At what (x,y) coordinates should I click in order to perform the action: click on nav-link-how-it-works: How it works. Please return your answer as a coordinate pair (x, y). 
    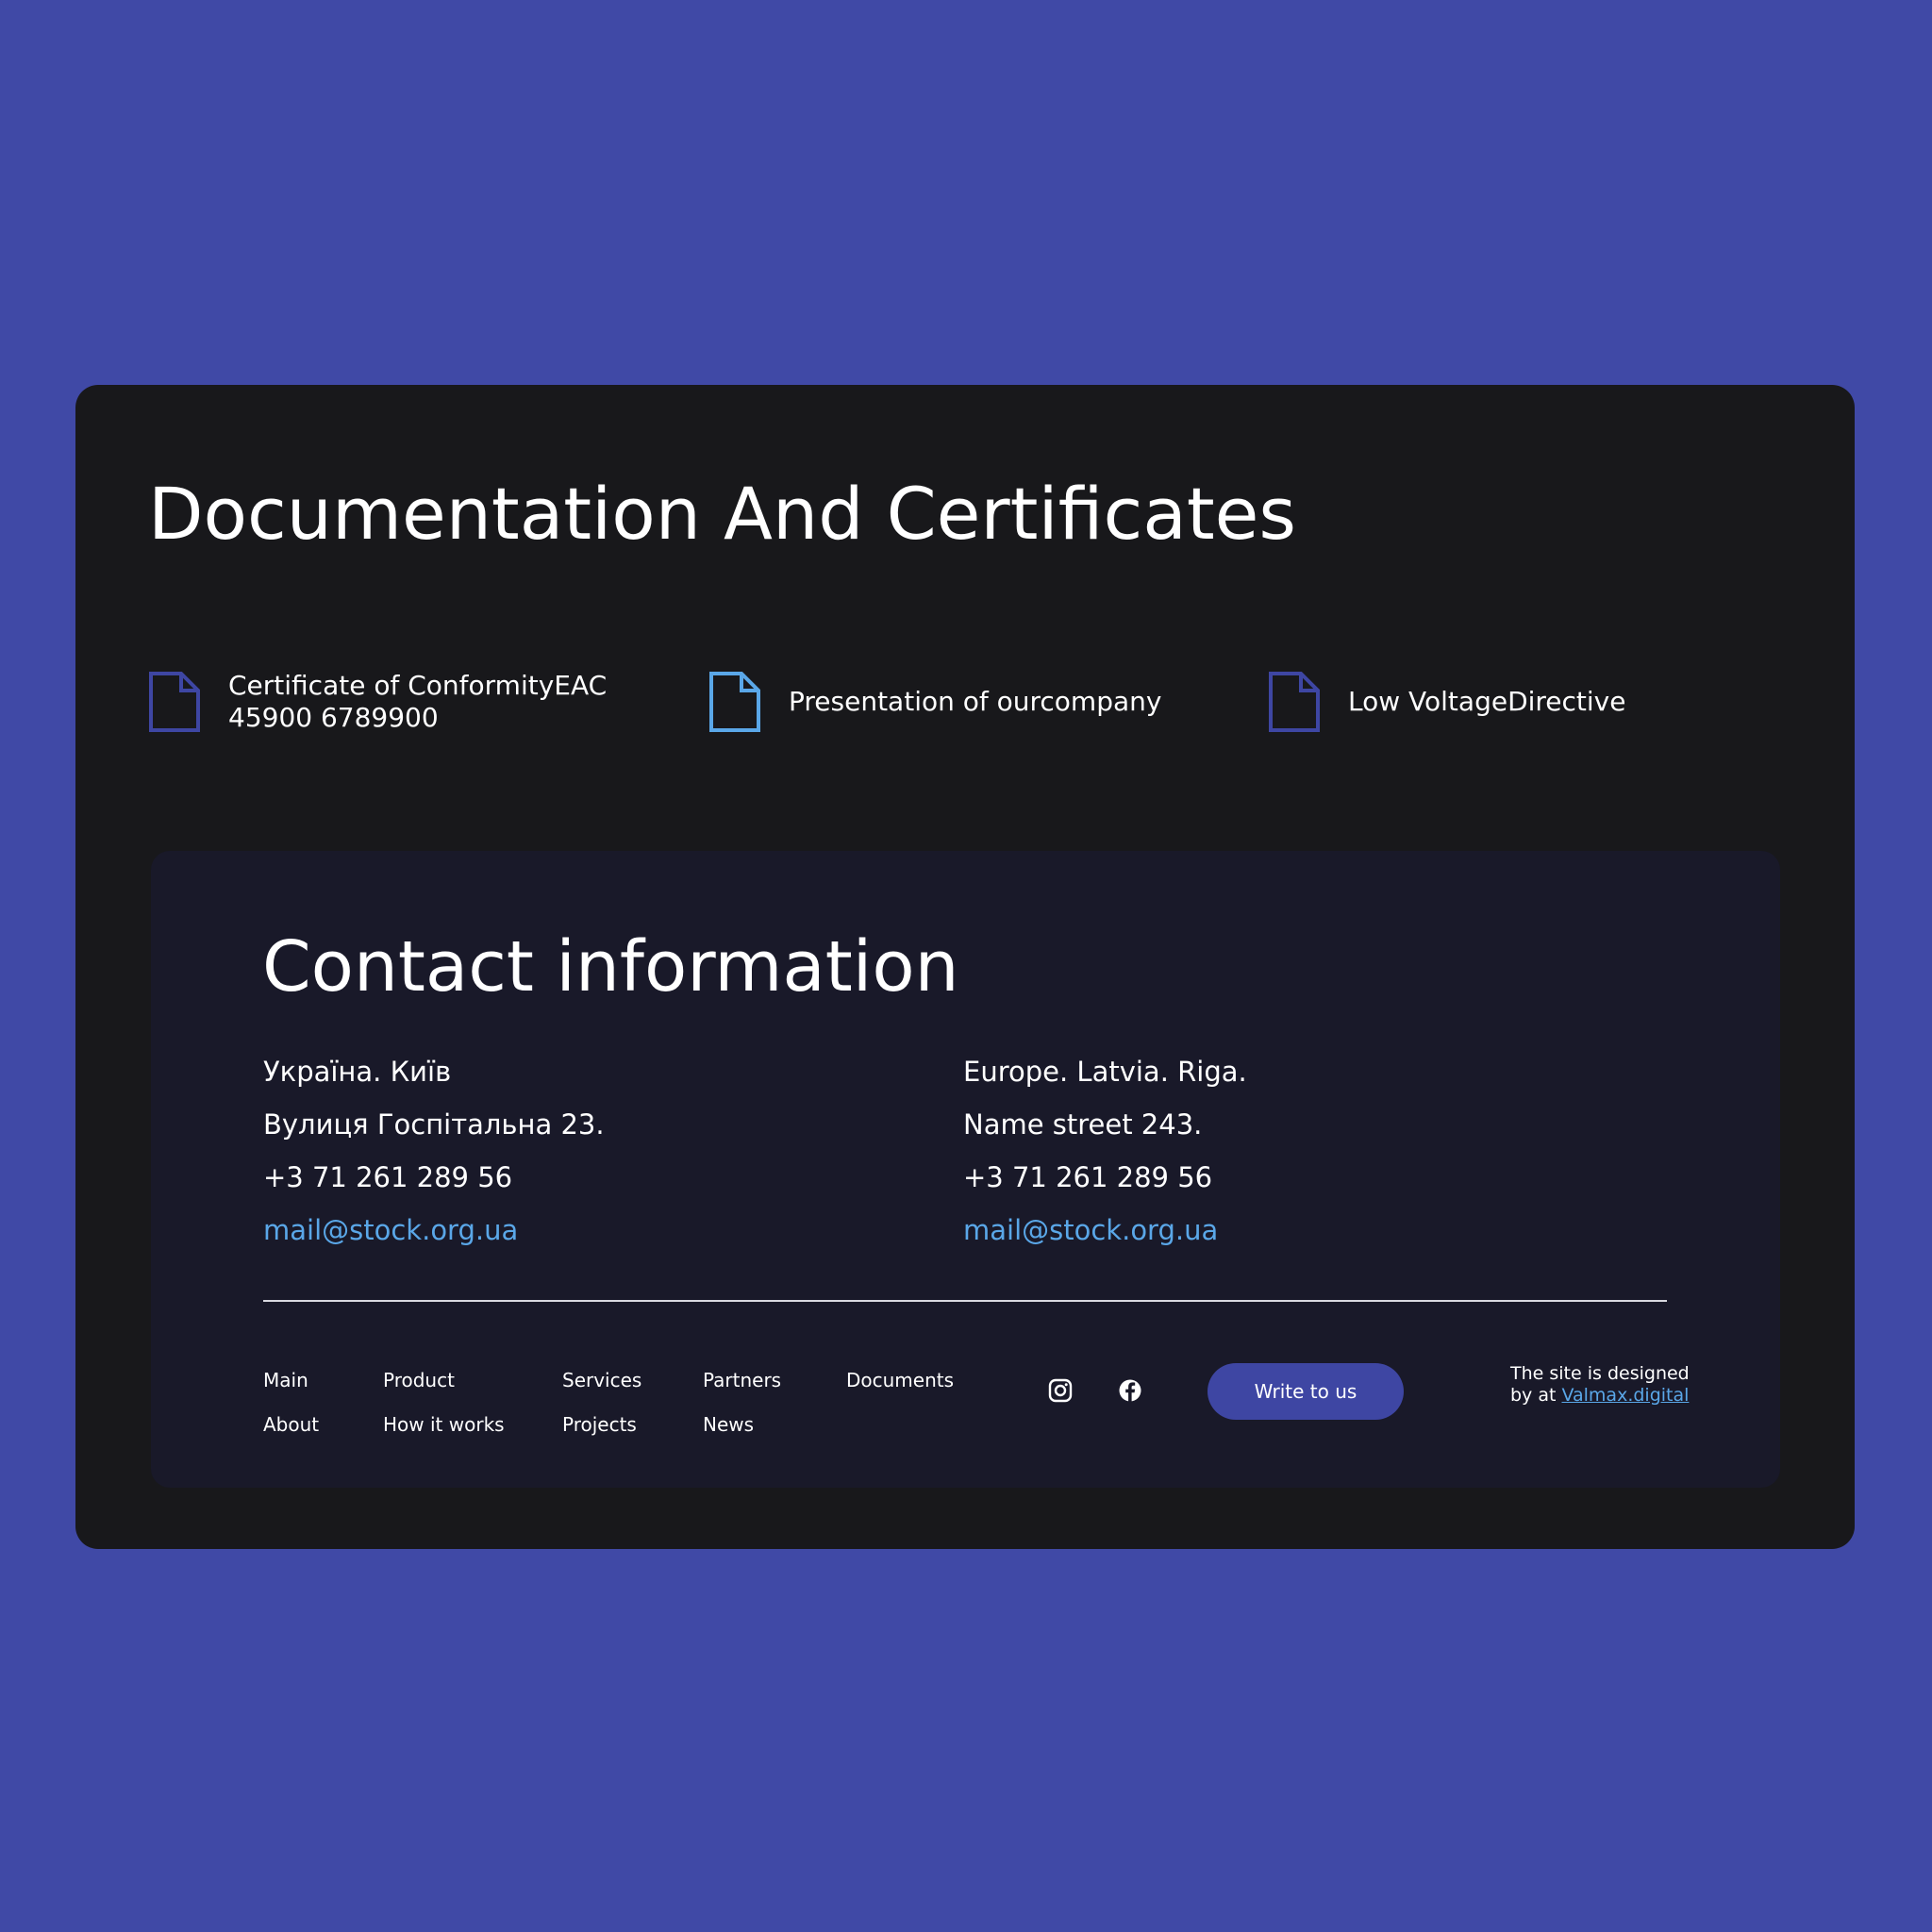
    Looking at the image, I should click on (444, 1424).